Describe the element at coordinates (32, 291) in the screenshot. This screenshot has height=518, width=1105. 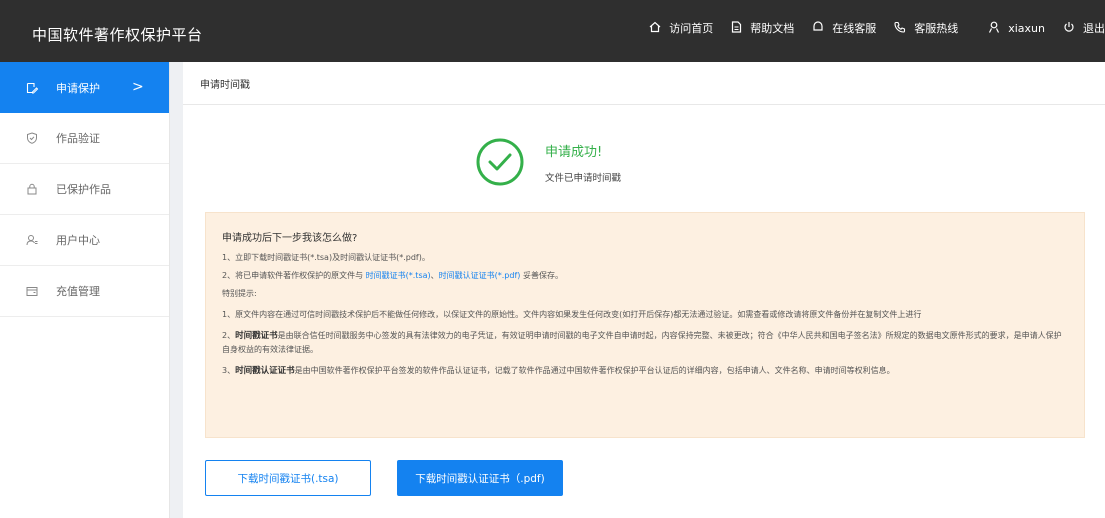
I see `wallet-icon` at that location.